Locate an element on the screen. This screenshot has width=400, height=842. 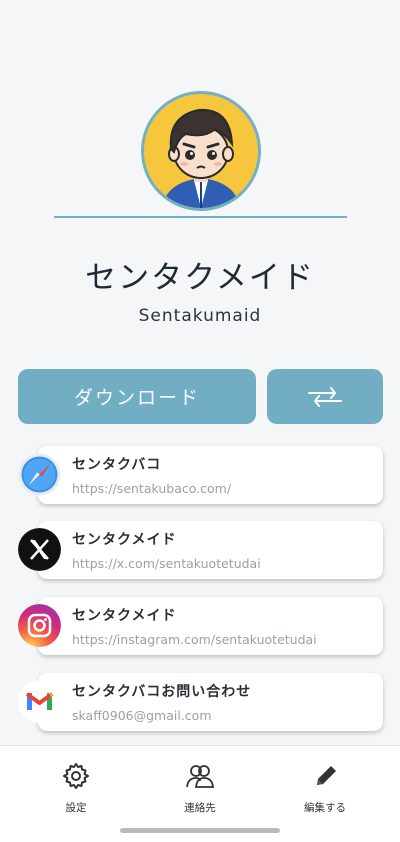
download-button: ダウンロード is located at coordinates (137, 396).